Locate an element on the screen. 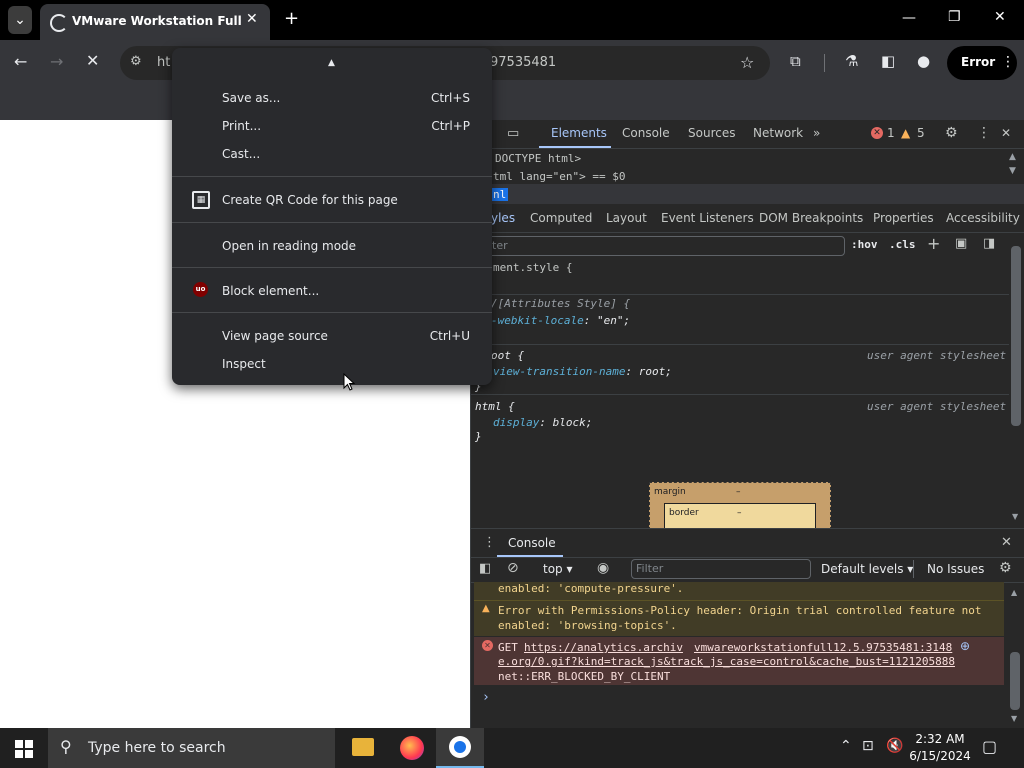 Image resolution: width=1024 pixels, height=768 pixels. subtab-event-listeners: Event Listeners is located at coordinates (707, 218).